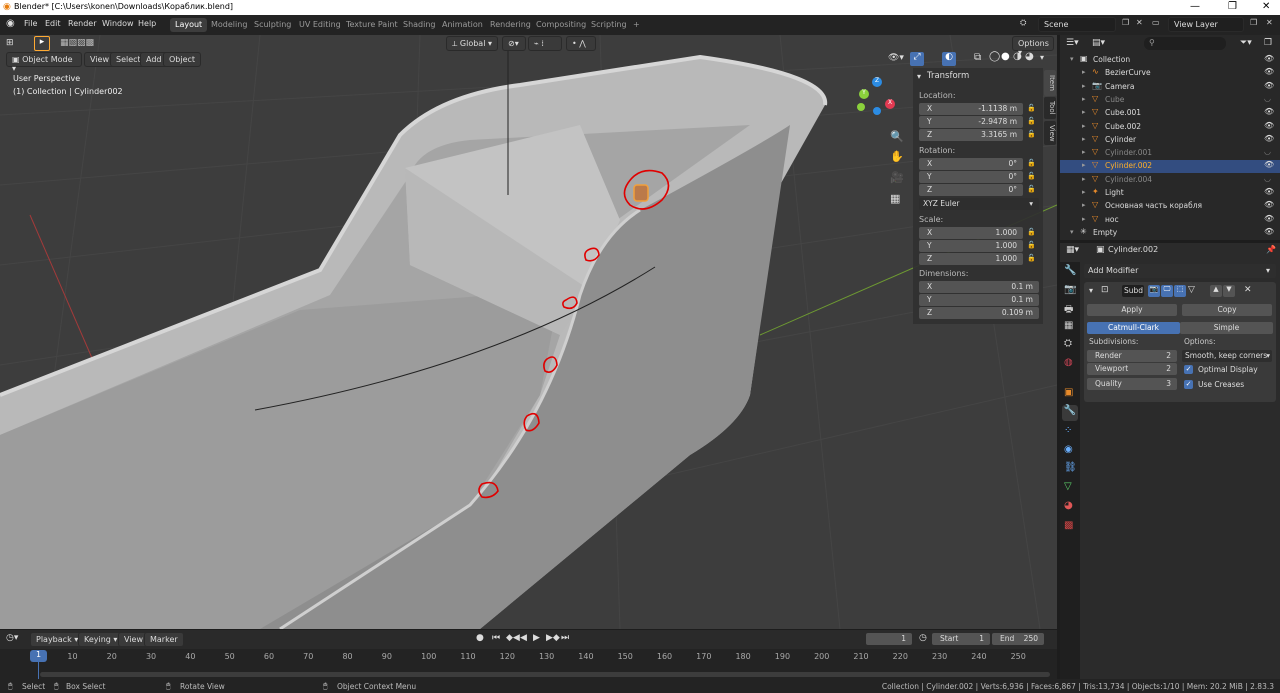  I want to click on marker-menu: Marker, so click(164, 639).